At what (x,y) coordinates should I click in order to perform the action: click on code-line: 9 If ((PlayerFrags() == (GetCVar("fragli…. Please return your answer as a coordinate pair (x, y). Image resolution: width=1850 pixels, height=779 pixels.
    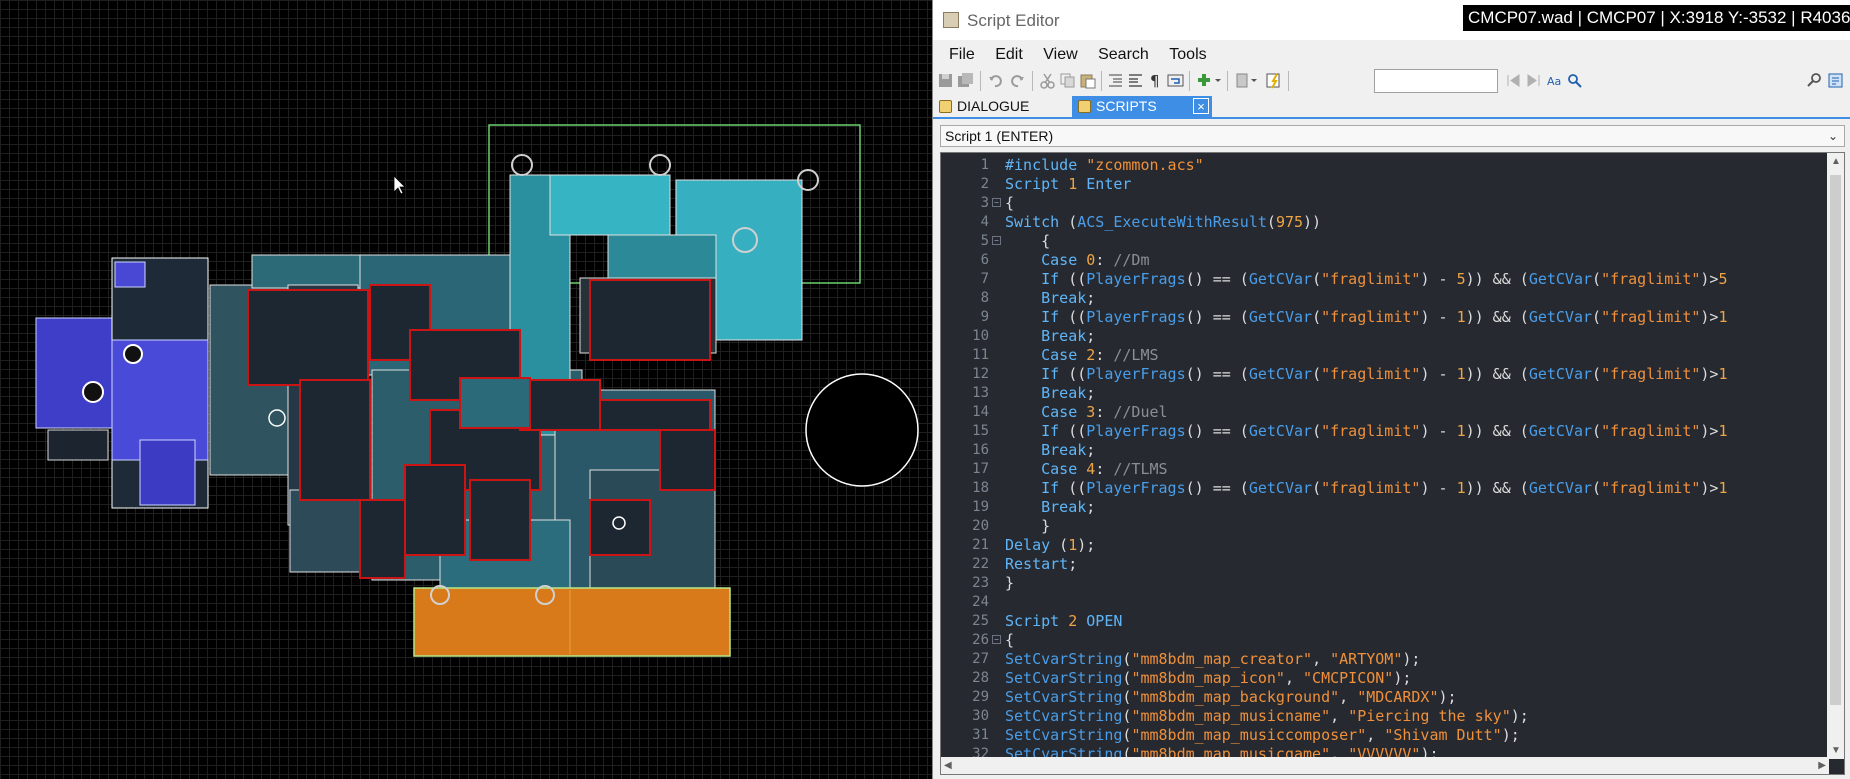
    Looking at the image, I should click on (1376, 317).